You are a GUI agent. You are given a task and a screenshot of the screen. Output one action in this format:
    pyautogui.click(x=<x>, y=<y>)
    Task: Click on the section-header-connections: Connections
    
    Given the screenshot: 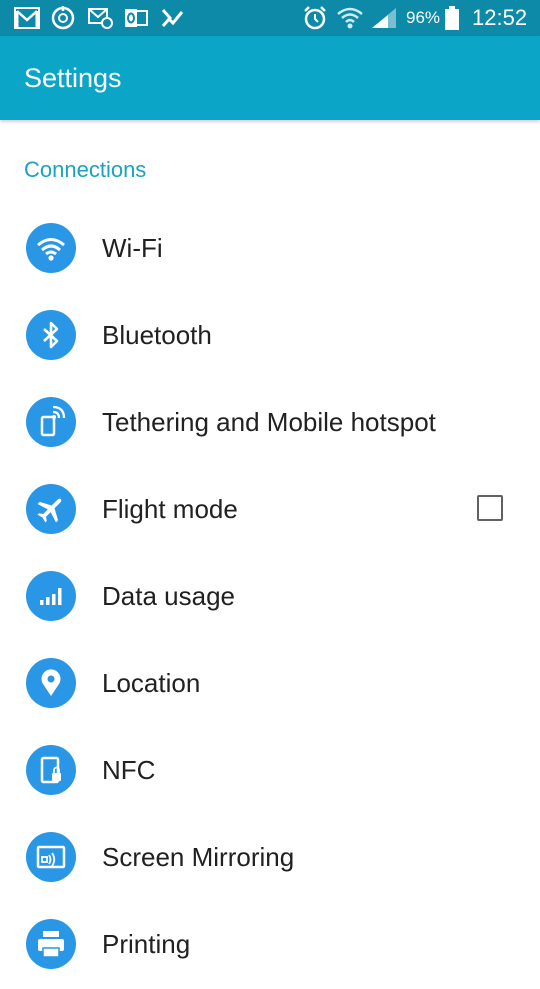 What is the action you would take?
    pyautogui.click(x=85, y=169)
    